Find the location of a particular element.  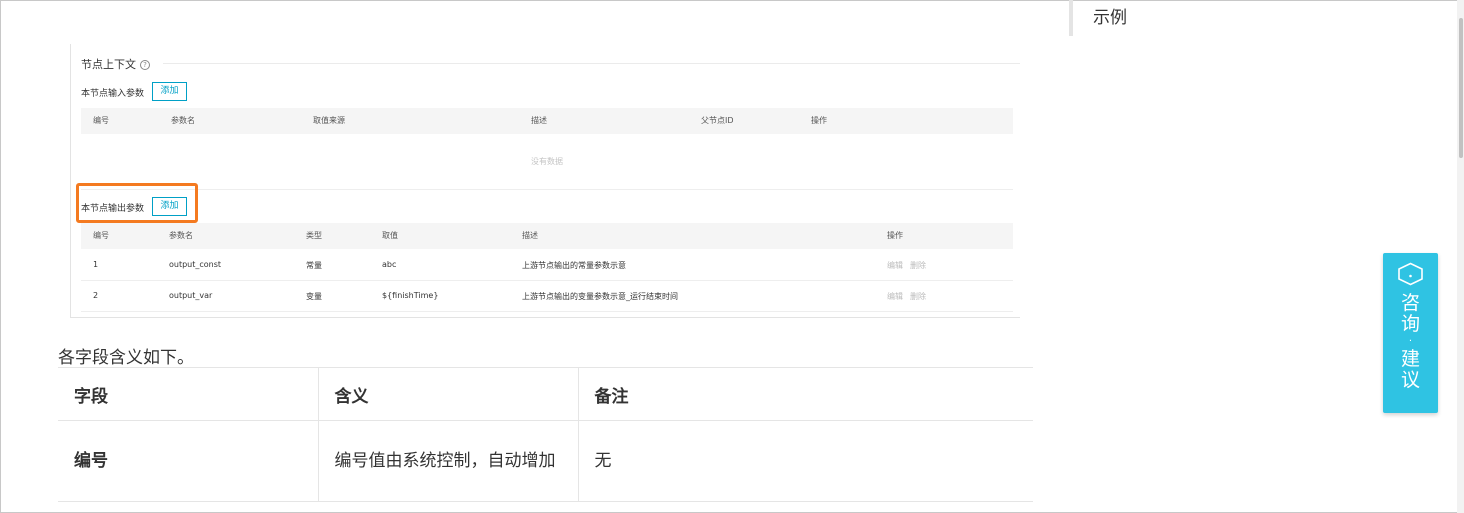

scrollbar-thumb is located at coordinates (1461, 88).